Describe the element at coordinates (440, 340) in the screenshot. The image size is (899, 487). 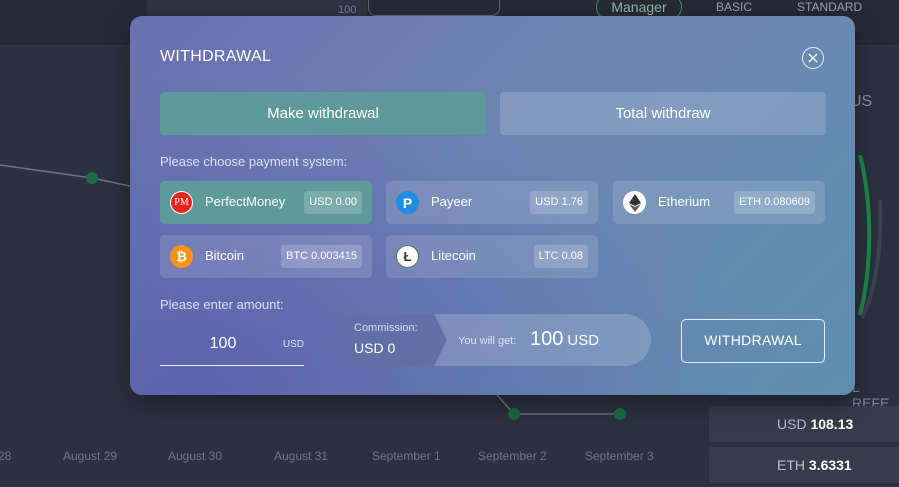
I see `commission-arrow` at that location.